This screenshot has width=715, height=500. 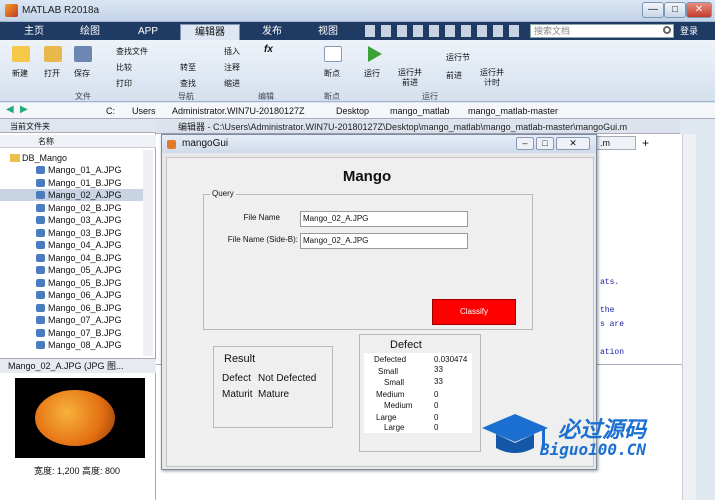 What do you see at coordinates (602, 31) in the screenshot?
I see `search-docs-input: 搜索文档` at bounding box center [602, 31].